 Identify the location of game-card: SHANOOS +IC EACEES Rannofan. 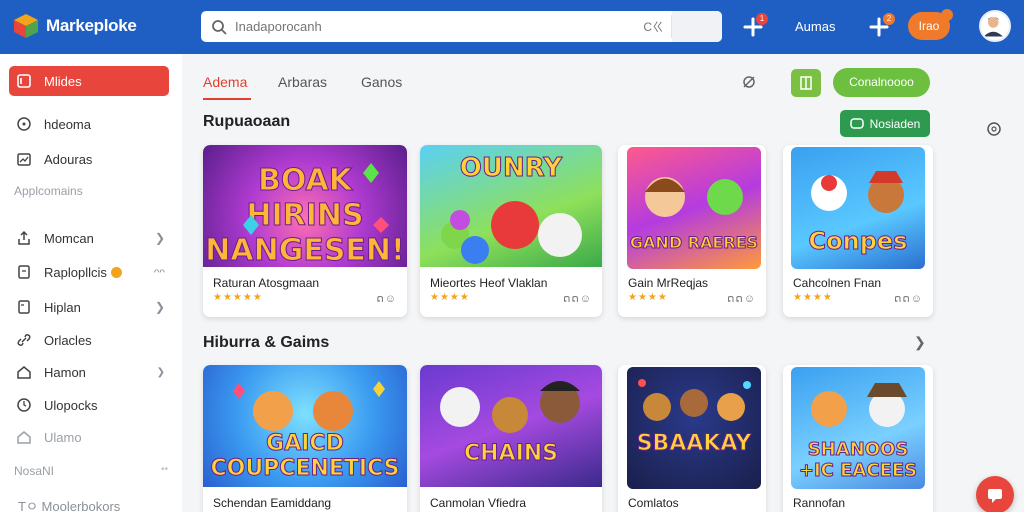
(858, 438).